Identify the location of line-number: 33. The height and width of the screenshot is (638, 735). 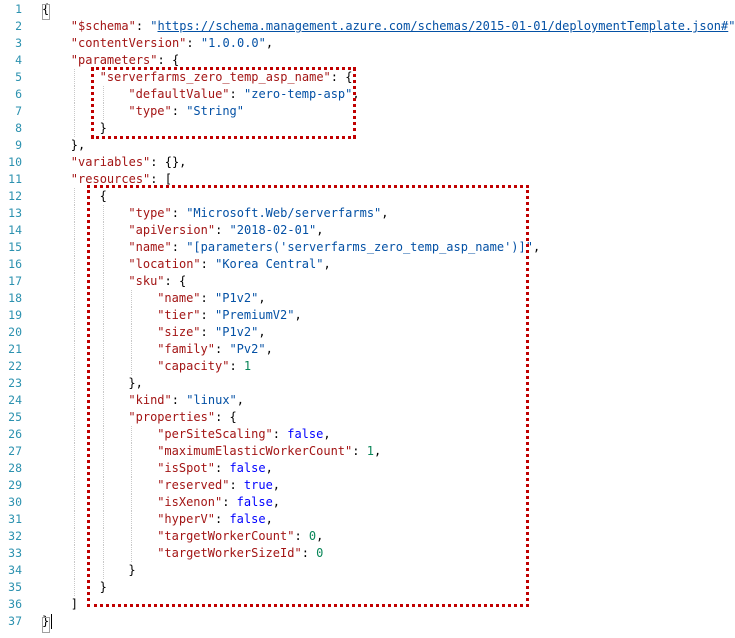
(15, 553).